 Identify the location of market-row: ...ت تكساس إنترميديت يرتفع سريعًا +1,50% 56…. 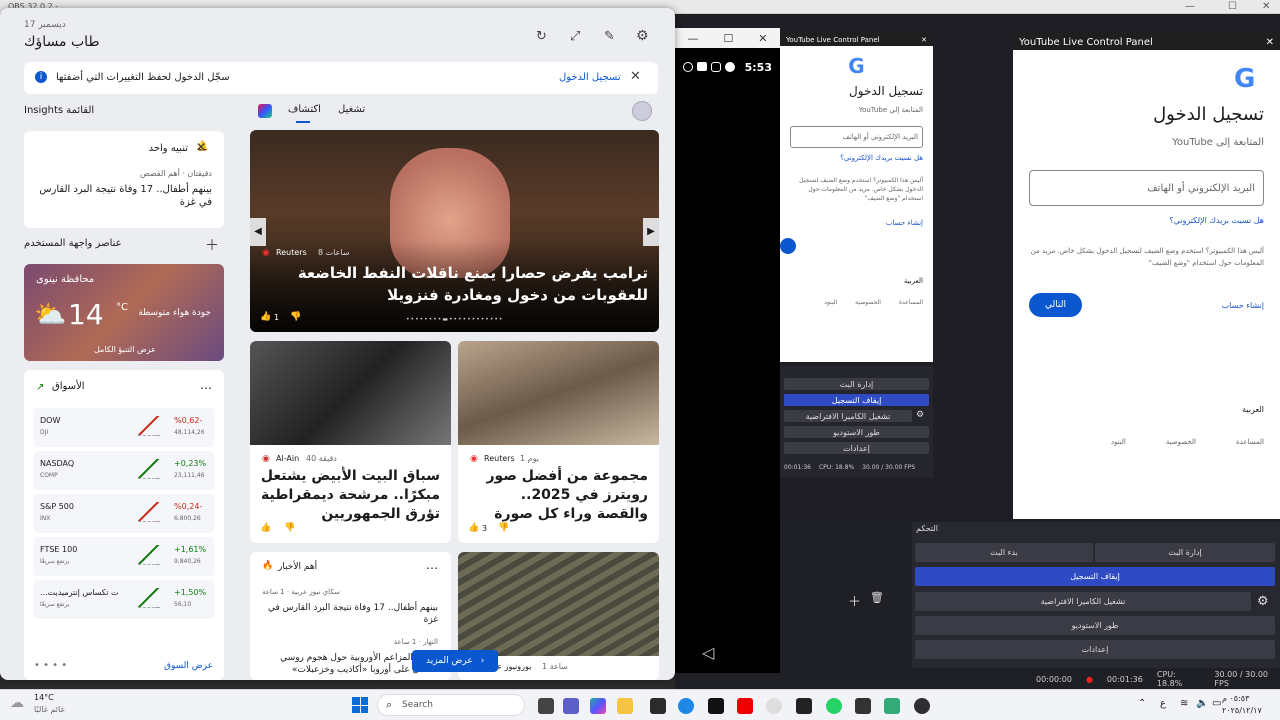
(124, 599).